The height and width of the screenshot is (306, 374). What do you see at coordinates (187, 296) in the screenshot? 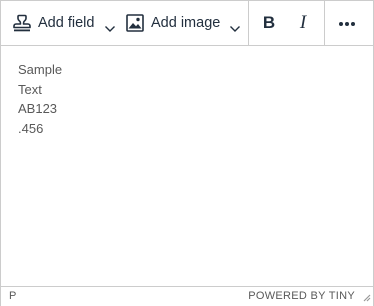
I see `editor-statusbar: P POWERED BY TINY` at bounding box center [187, 296].